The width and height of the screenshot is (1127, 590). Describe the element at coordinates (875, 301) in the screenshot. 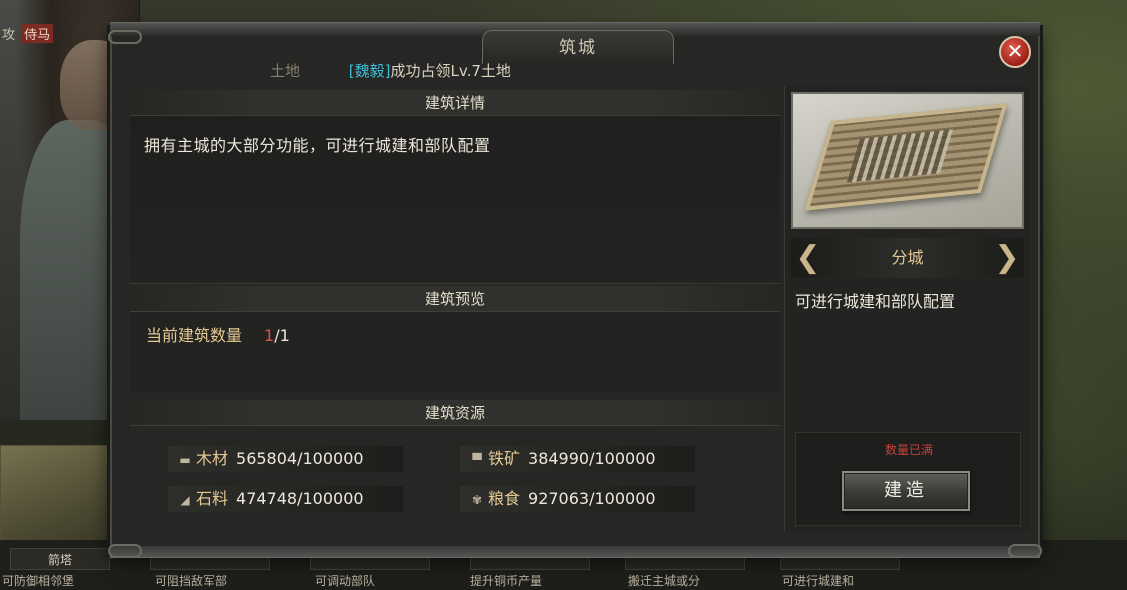

I see `building-type-description: 可进行城建和部队配置` at that location.